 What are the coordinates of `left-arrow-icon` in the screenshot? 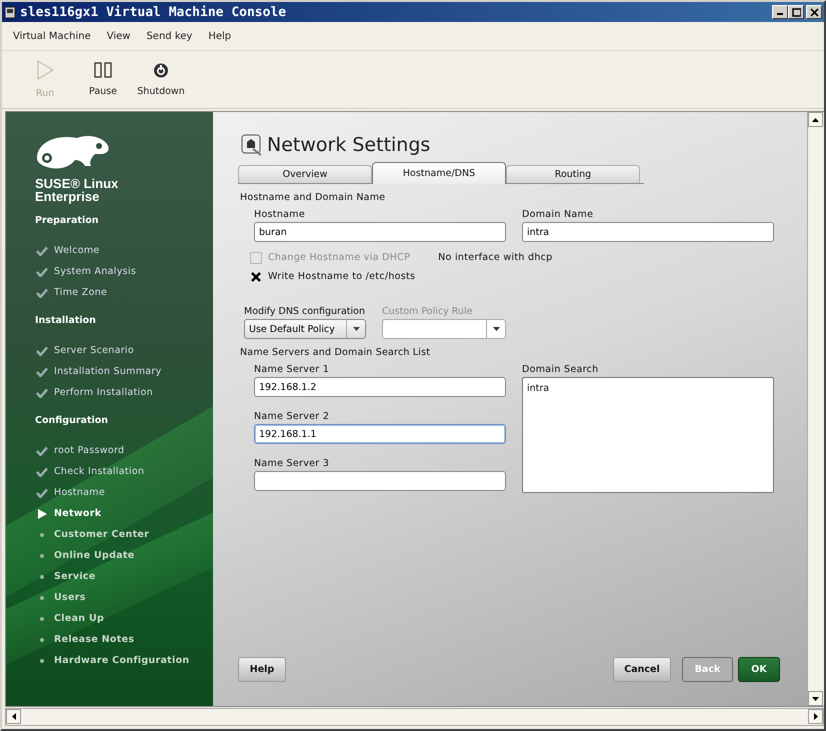 It's located at (14, 716).